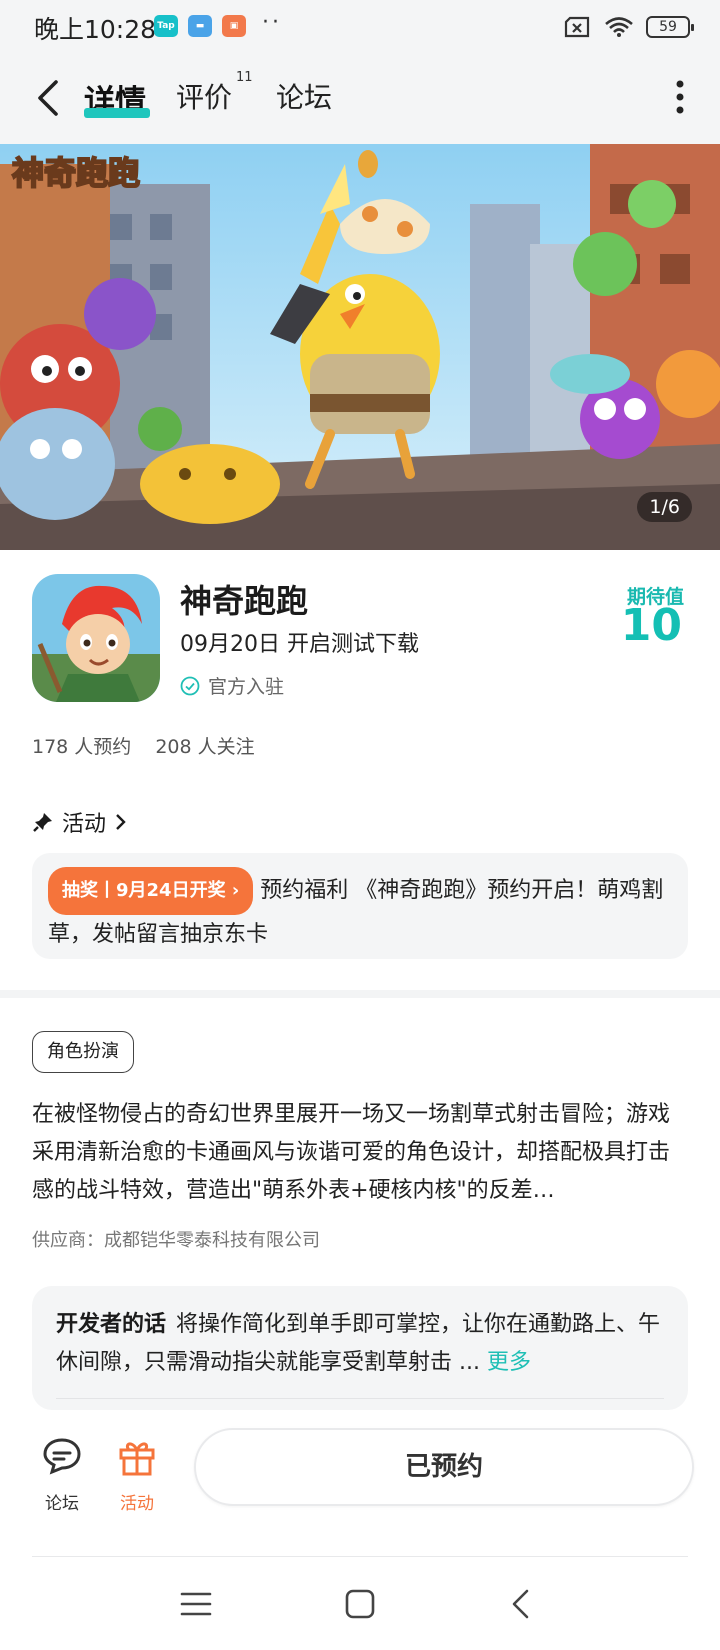  What do you see at coordinates (95, 29) in the screenshot?
I see `status-time: 晚上10:28` at bounding box center [95, 29].